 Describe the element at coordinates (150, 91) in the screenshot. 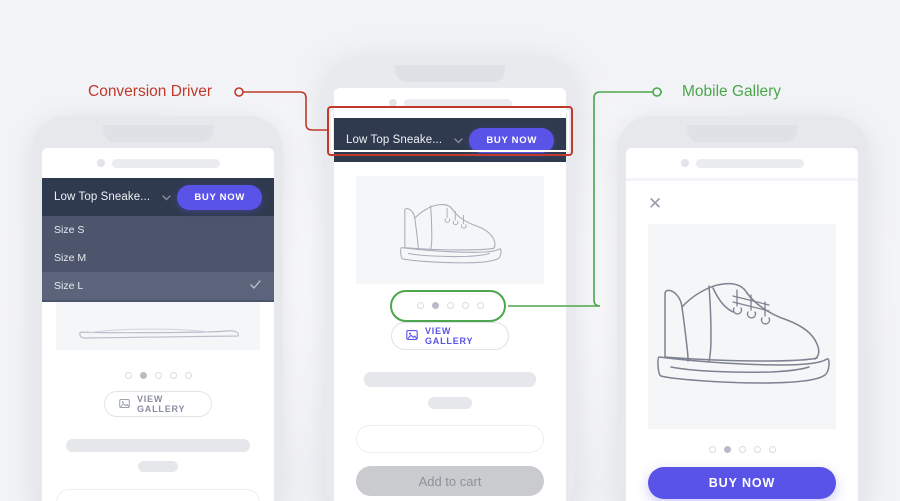

I see `annotation-label-conversion-driver: Conversion Driver` at that location.